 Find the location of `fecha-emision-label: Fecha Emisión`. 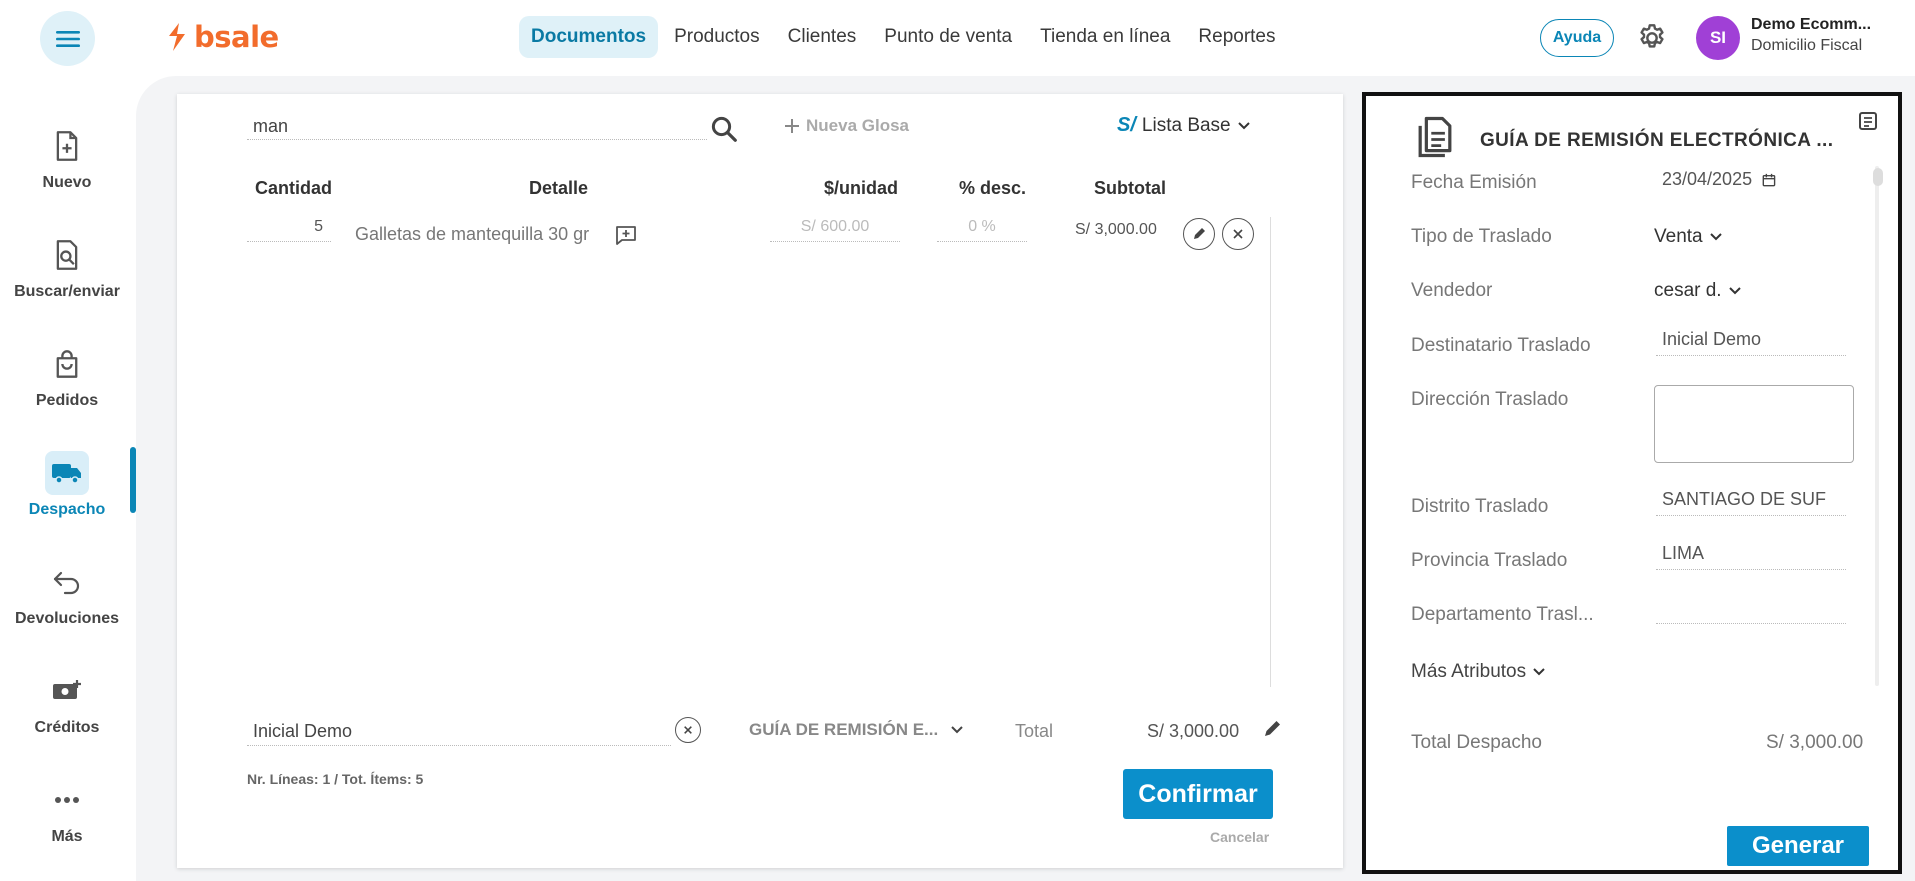

fecha-emision-label: Fecha Emisión is located at coordinates (1474, 182).